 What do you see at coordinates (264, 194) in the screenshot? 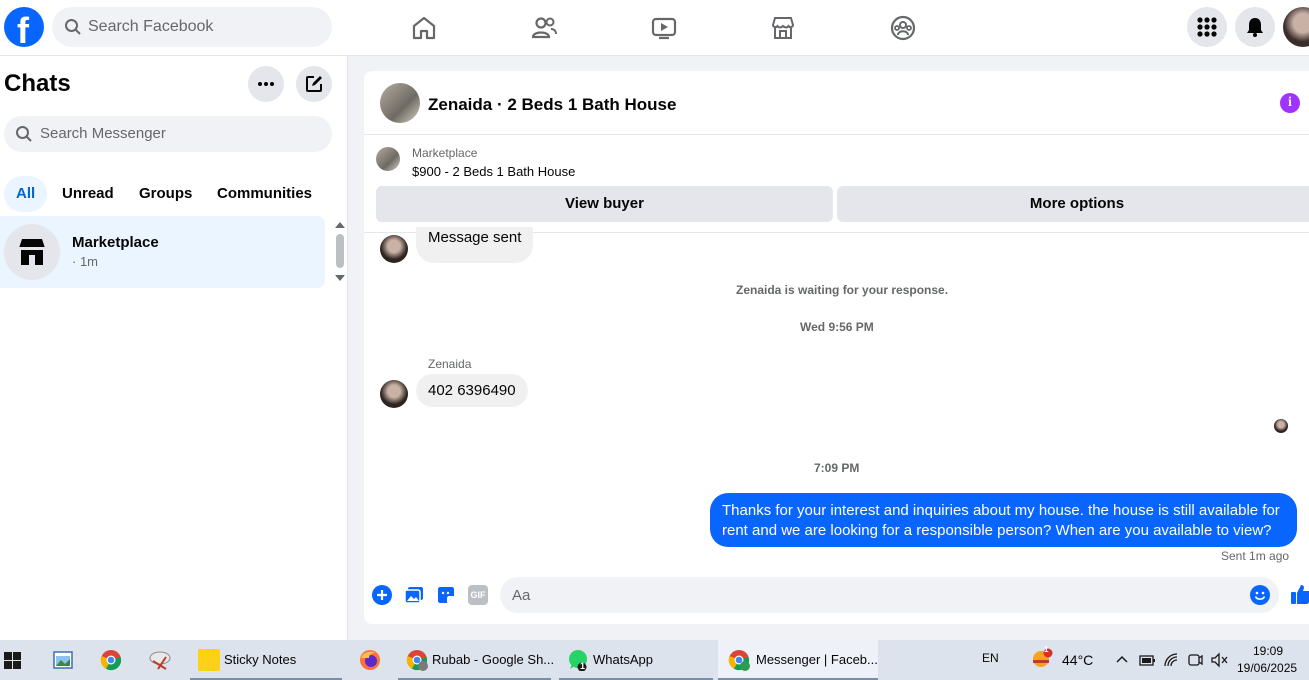
I see `filter-communities: Communities` at bounding box center [264, 194].